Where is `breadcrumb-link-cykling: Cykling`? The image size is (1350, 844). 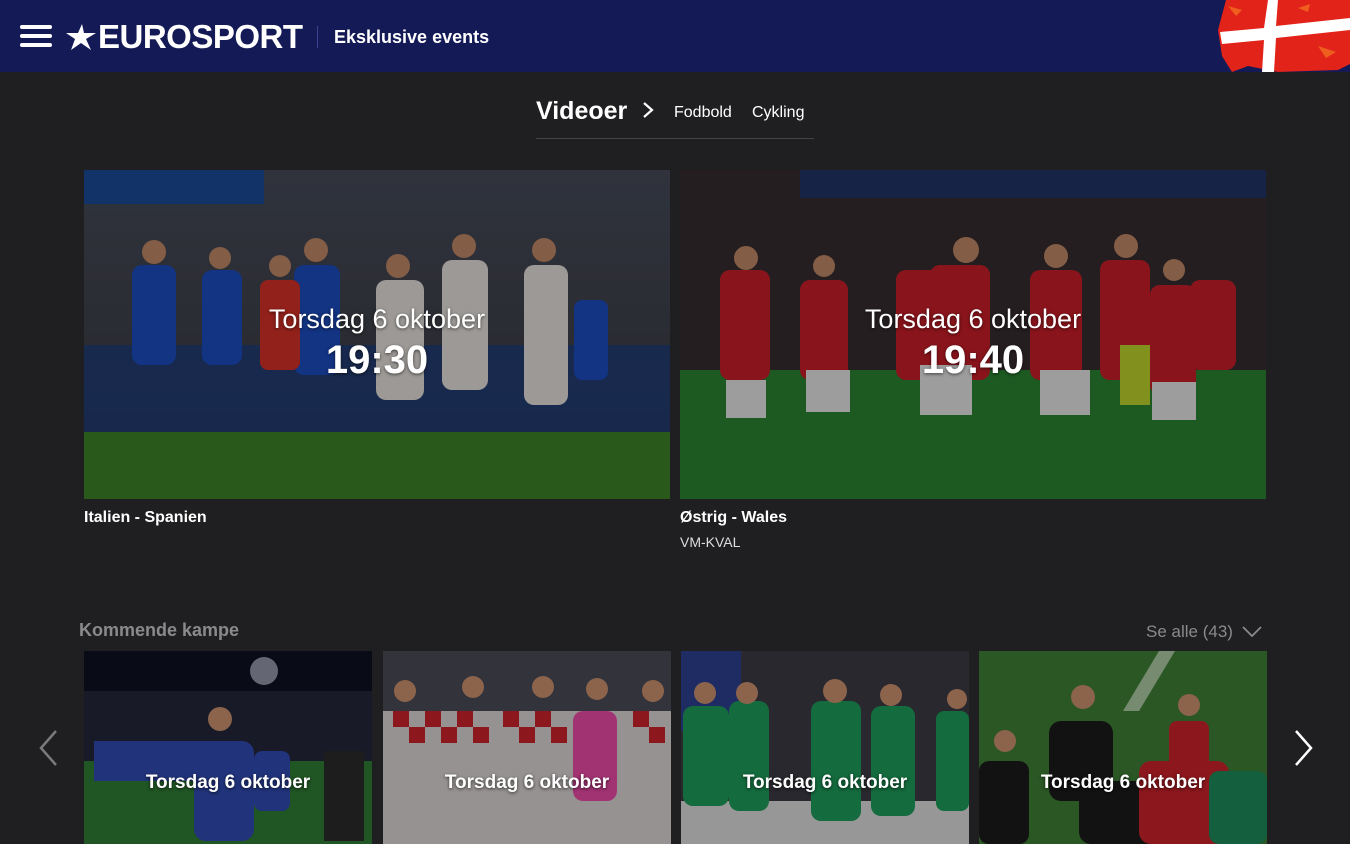 breadcrumb-link-cykling: Cykling is located at coordinates (778, 113).